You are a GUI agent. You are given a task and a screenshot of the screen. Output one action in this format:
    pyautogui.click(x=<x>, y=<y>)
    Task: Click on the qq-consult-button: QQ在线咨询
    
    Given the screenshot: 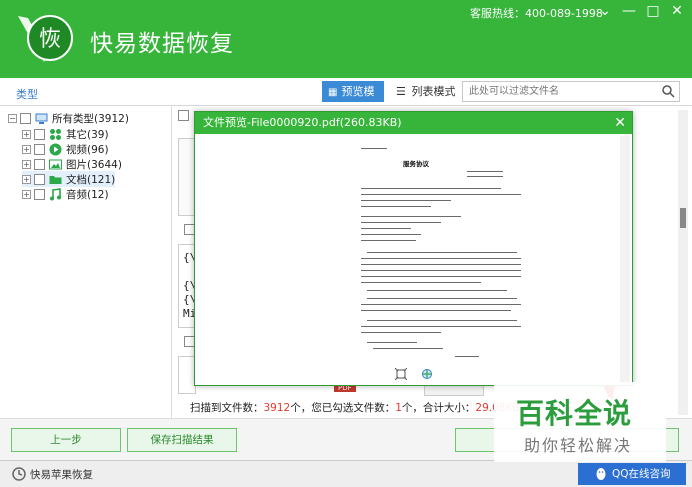 What is the action you would take?
    pyautogui.click(x=632, y=474)
    